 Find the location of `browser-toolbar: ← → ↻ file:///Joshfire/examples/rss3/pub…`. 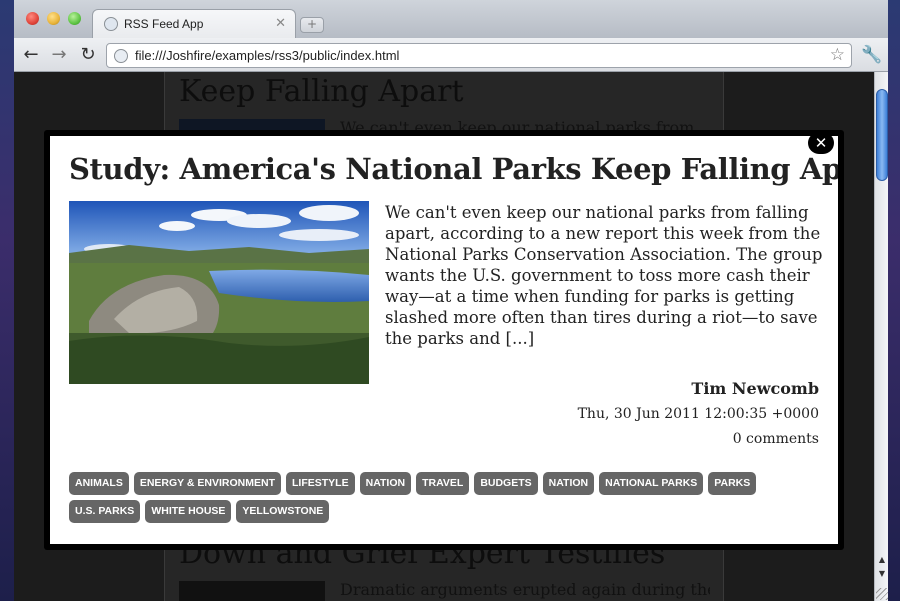

browser-toolbar: ← → ↻ file:///Joshfire/examples/rss3/pub… is located at coordinates (451, 55).